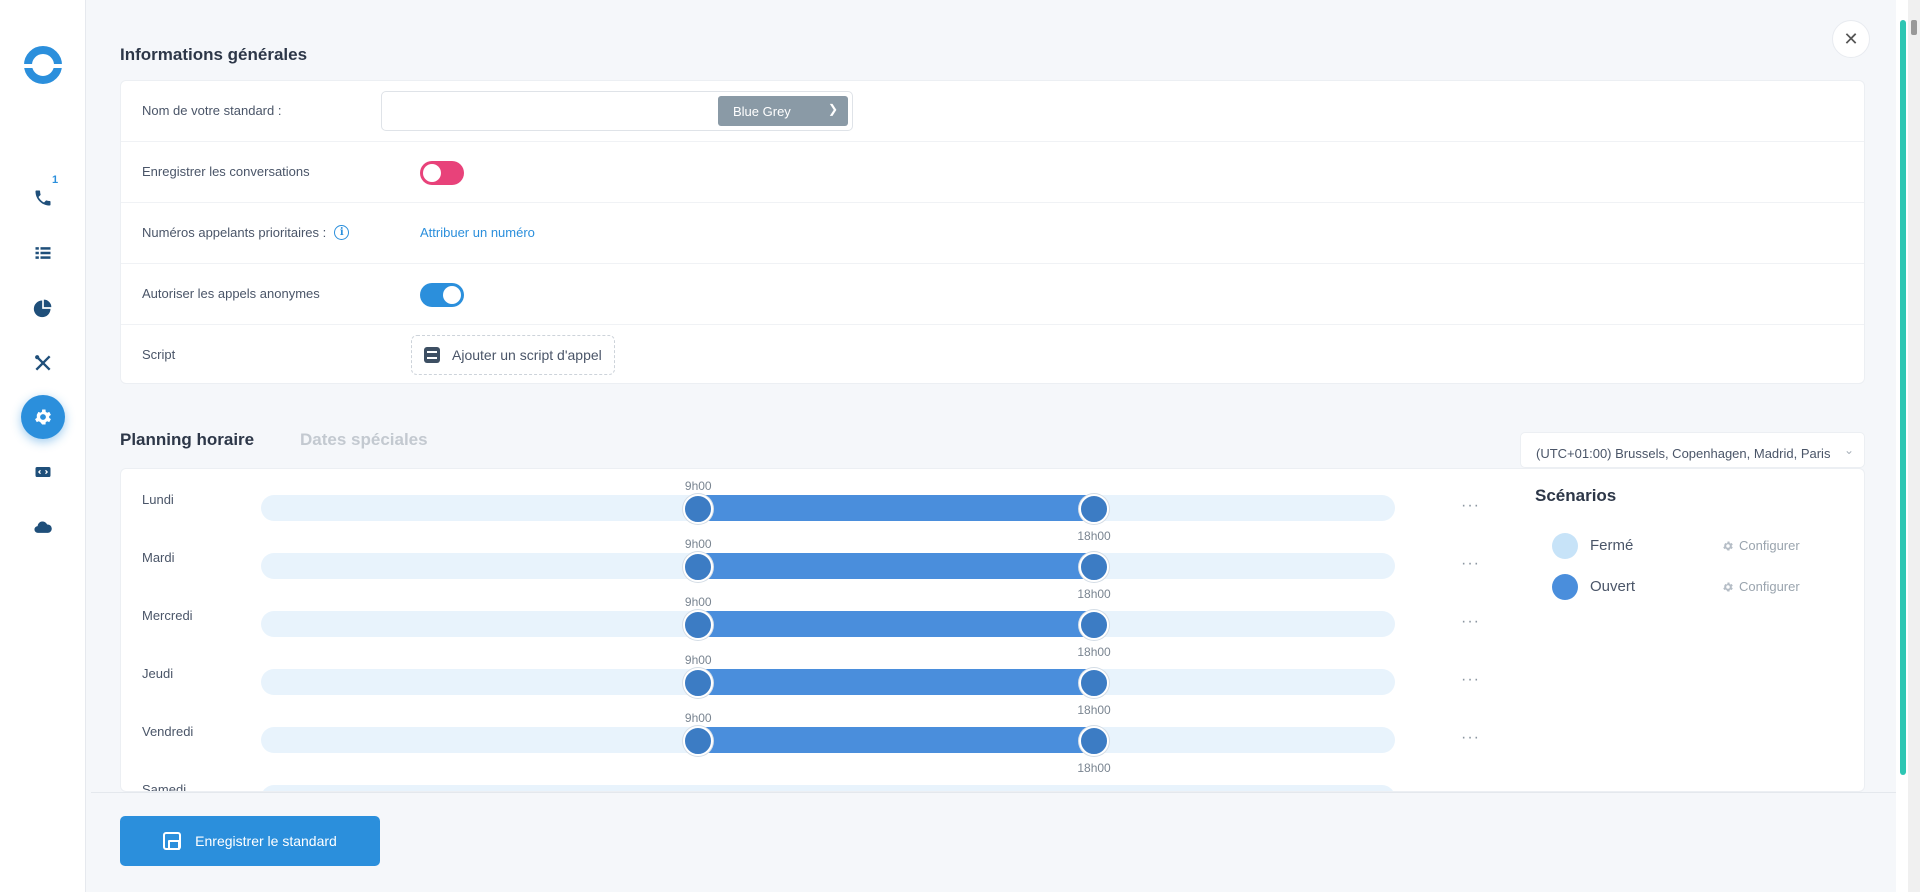 Image resolution: width=1920 pixels, height=892 pixels. I want to click on schedule-track, so click(828, 788).